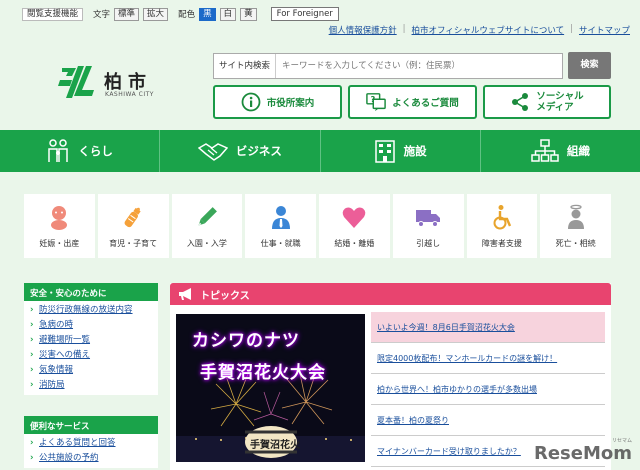 Image resolution: width=640 pixels, height=470 pixels. Describe the element at coordinates (488, 358) in the screenshot. I see `list-item: 限定4000枚配布！マンホールカードの謎を解け！` at that location.